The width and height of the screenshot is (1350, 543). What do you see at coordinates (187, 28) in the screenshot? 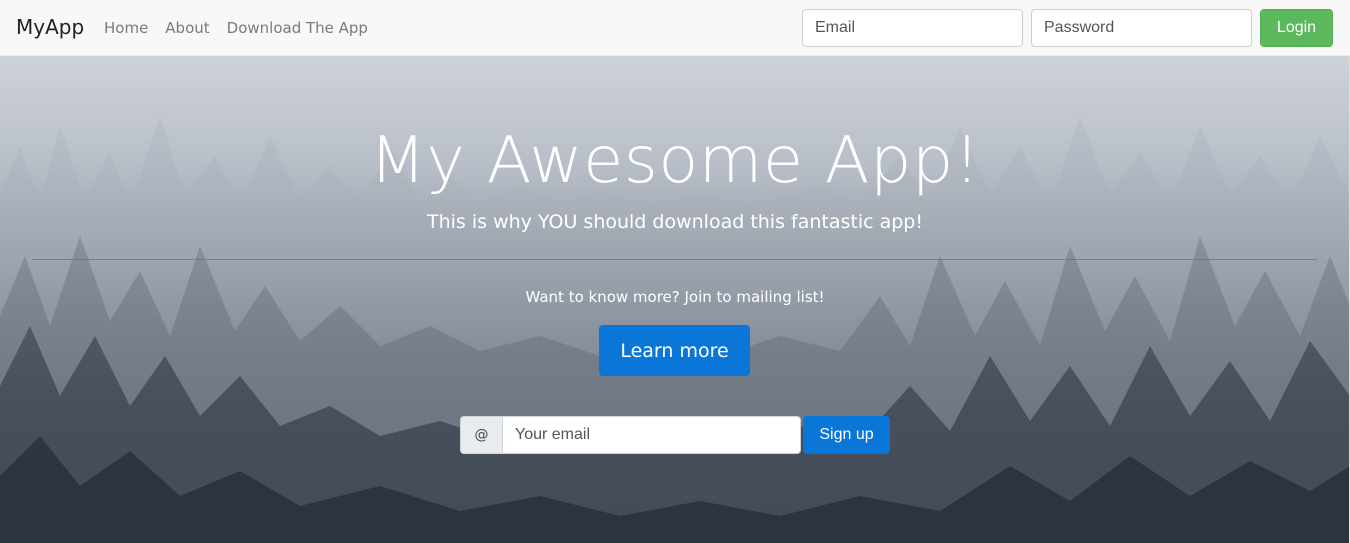
I see `nav-link-about: About` at bounding box center [187, 28].